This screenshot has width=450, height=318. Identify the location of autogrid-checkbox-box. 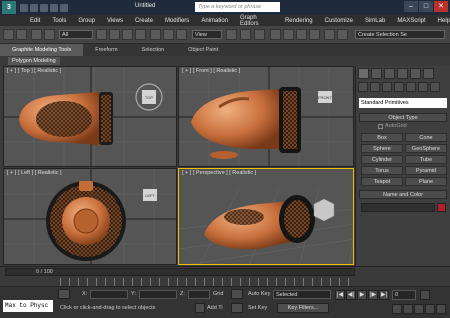
(380, 126).